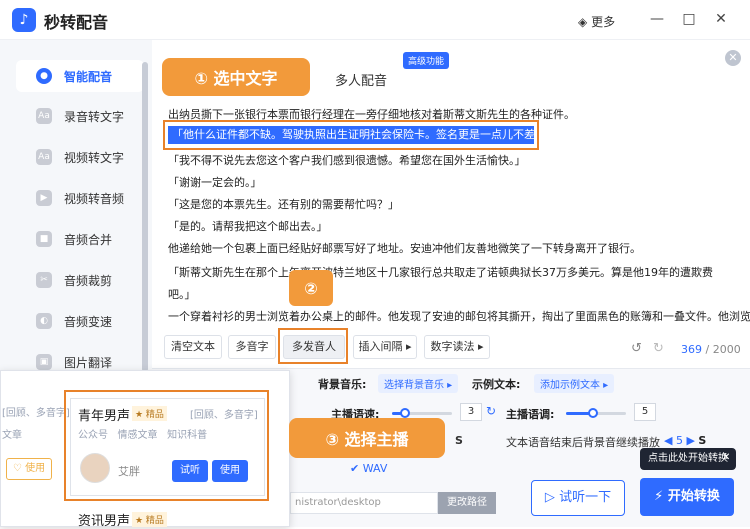 Image resolution: width=750 pixels, height=529 pixels. I want to click on pitch-value: 5, so click(645, 412).